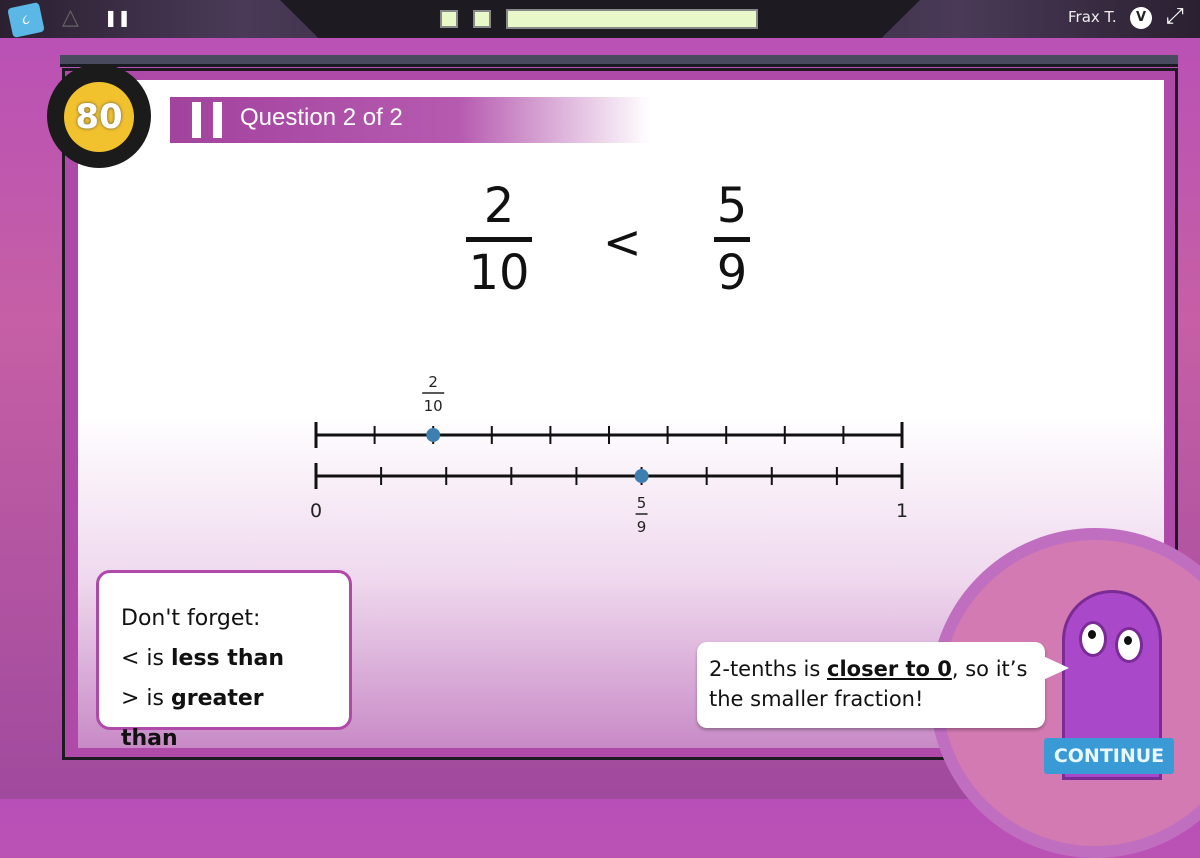 The height and width of the screenshot is (858, 1200). I want to click on bottom-point-numerator: 5, so click(642, 503).